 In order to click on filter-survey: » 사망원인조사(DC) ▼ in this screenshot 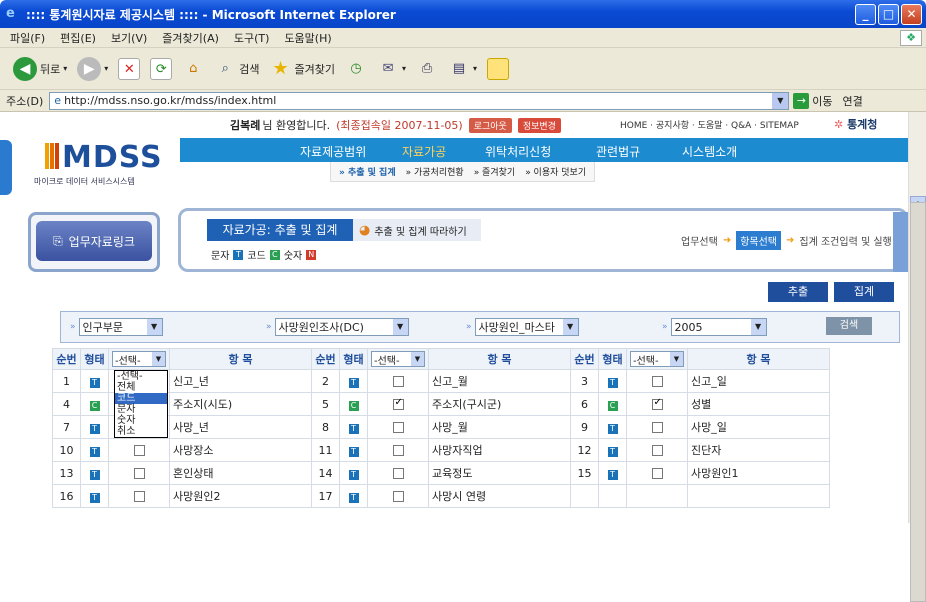, I will do `click(337, 327)`.